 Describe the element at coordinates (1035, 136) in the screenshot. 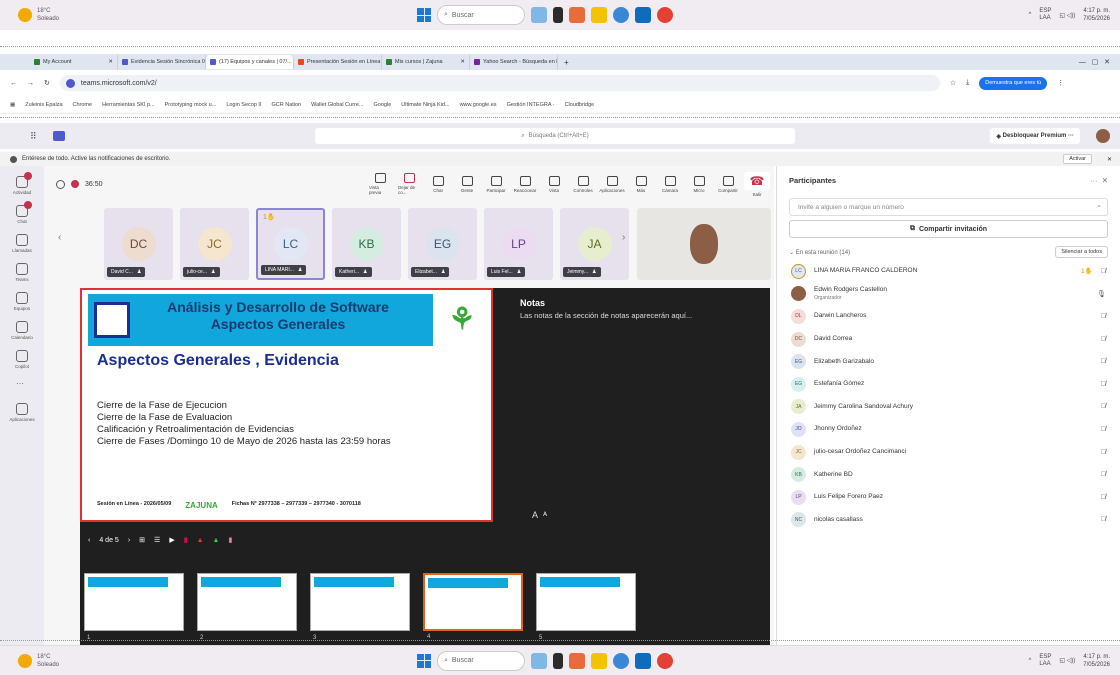

I see `premium-button: ◈ Desbloquear Premium ···` at that location.